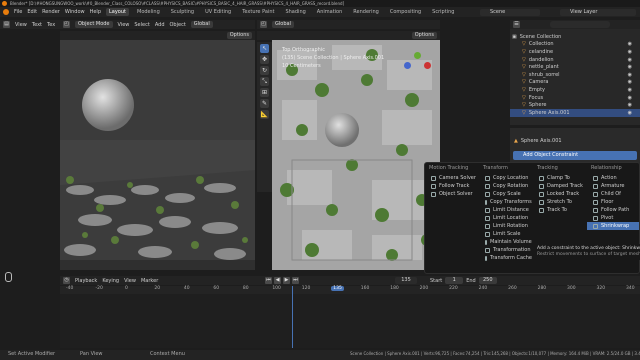 Image resolution: width=640 pixels, height=360 pixels. Describe the element at coordinates (505, 218) in the screenshot. I see `constraint-menu-item: Limit Location` at that location.